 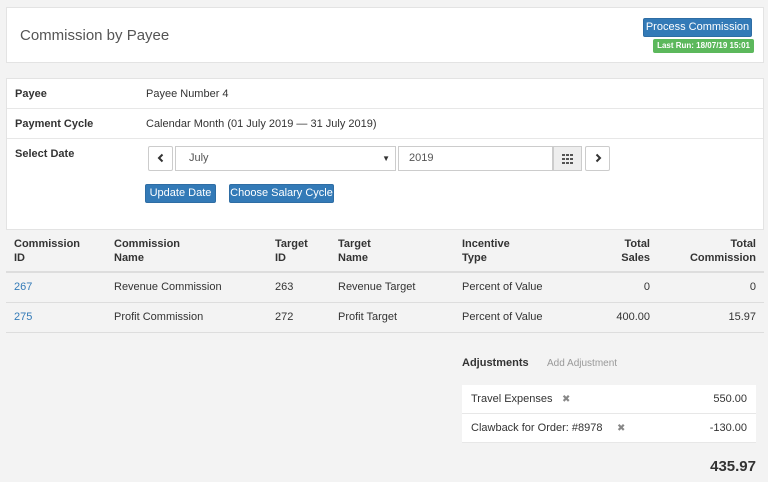 What do you see at coordinates (285, 158) in the screenshot?
I see `month-select: July ▼` at bounding box center [285, 158].